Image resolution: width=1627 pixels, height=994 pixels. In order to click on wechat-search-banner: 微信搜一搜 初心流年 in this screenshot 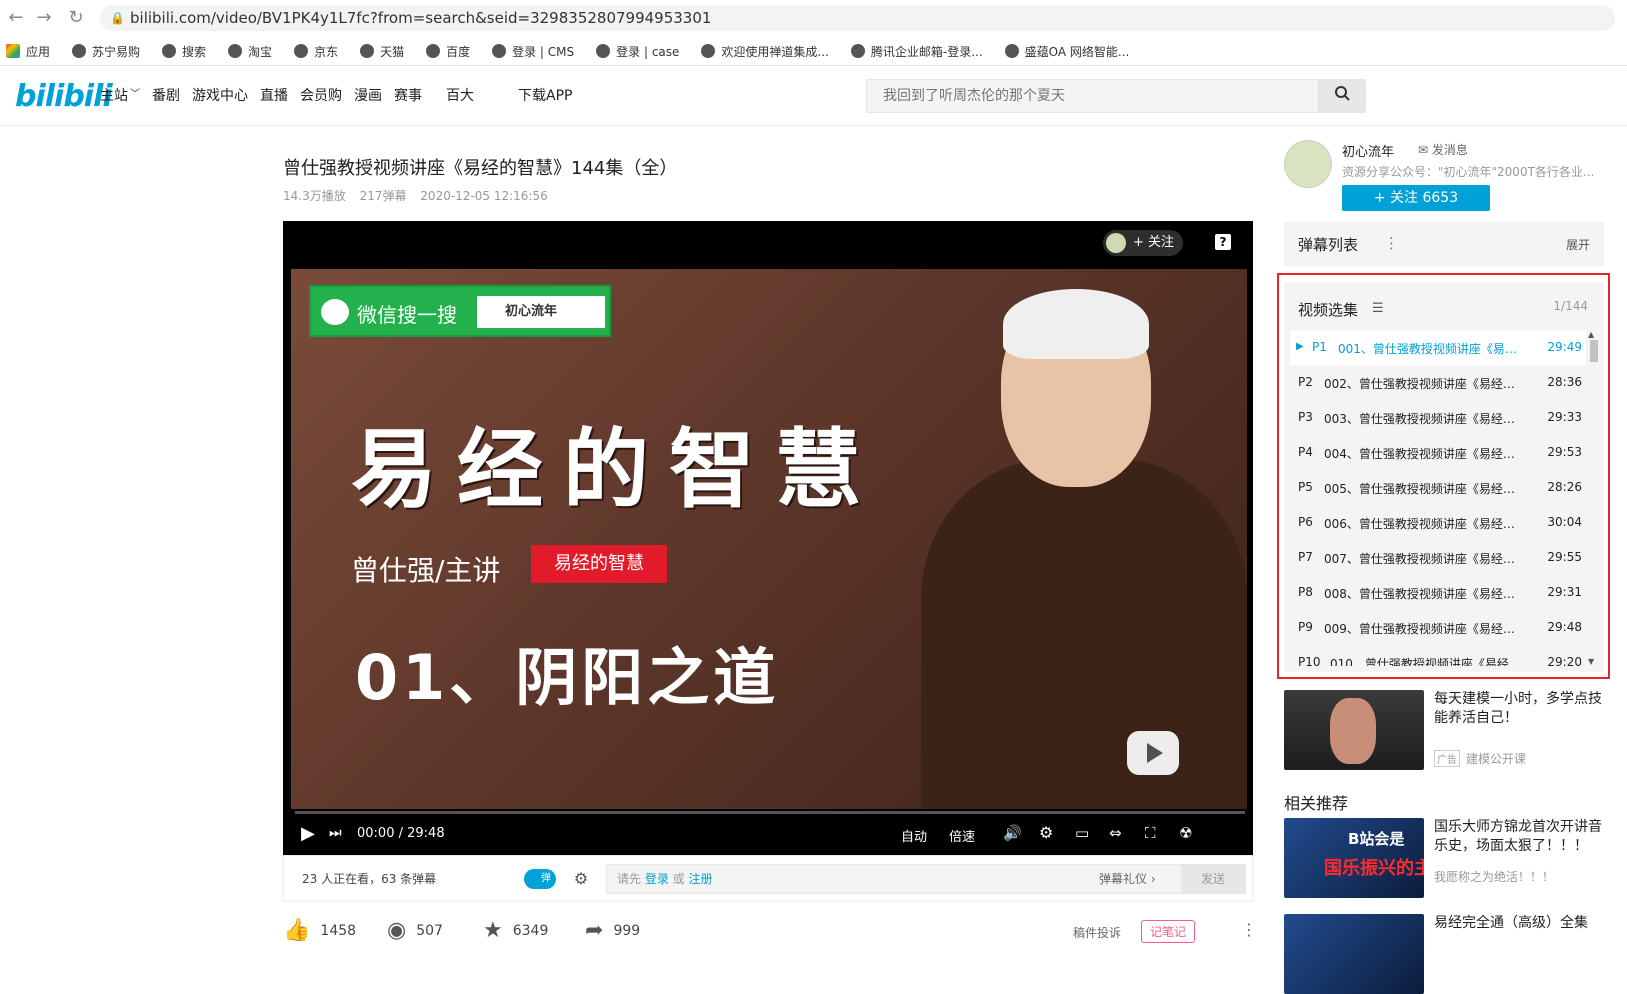, I will do `click(460, 311)`.